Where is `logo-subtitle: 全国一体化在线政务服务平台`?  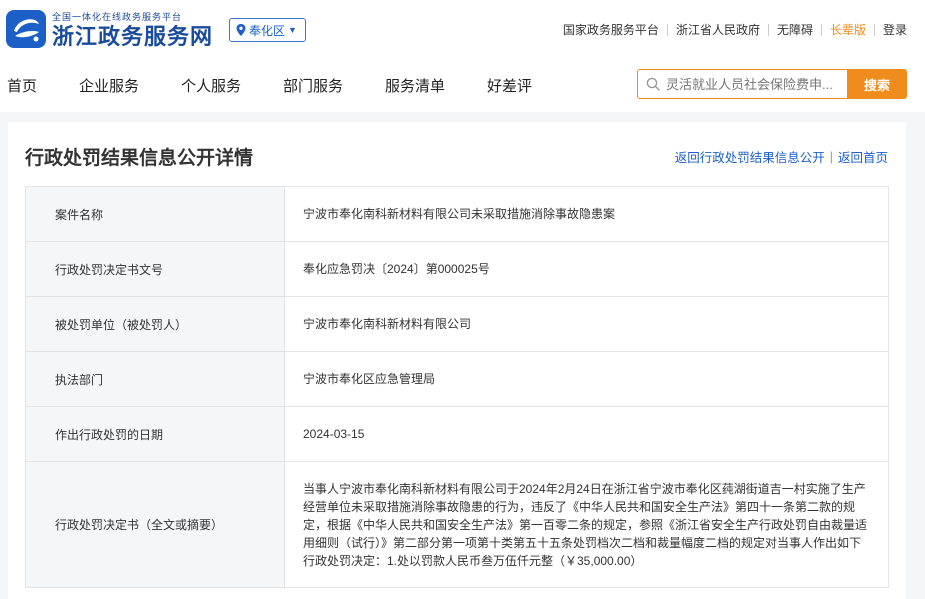 logo-subtitle: 全国一体化在线政务服务平台 is located at coordinates (117, 17).